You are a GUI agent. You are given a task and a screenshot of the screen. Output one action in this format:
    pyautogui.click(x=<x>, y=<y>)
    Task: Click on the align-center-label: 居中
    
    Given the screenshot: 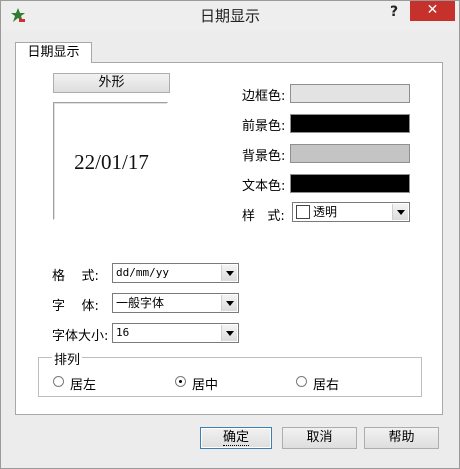 What is the action you would take?
    pyautogui.click(x=205, y=383)
    